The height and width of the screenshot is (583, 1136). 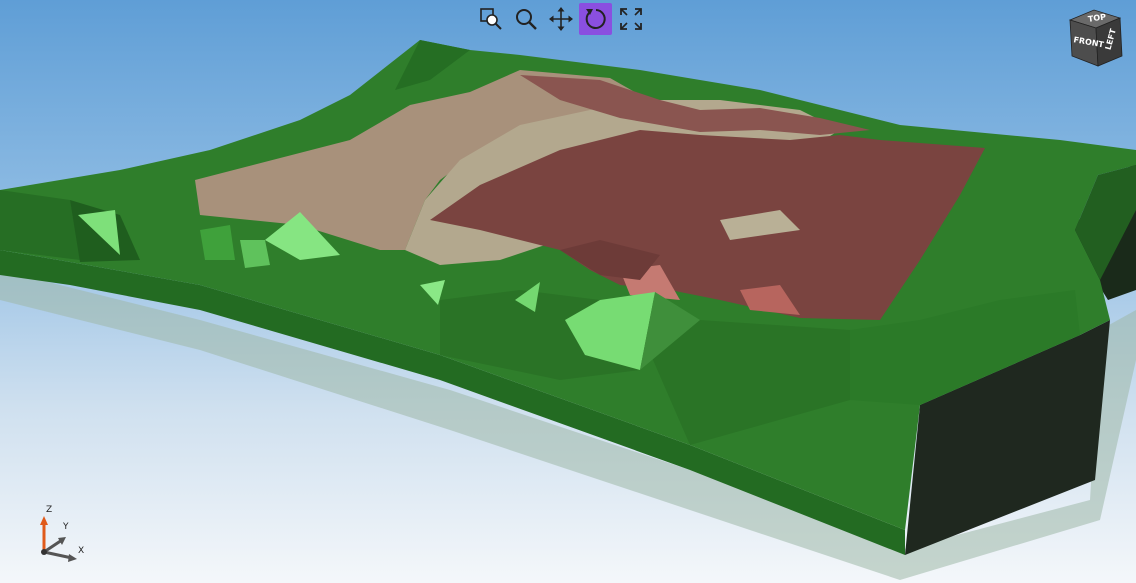 I want to click on pan-button, so click(x=560, y=19).